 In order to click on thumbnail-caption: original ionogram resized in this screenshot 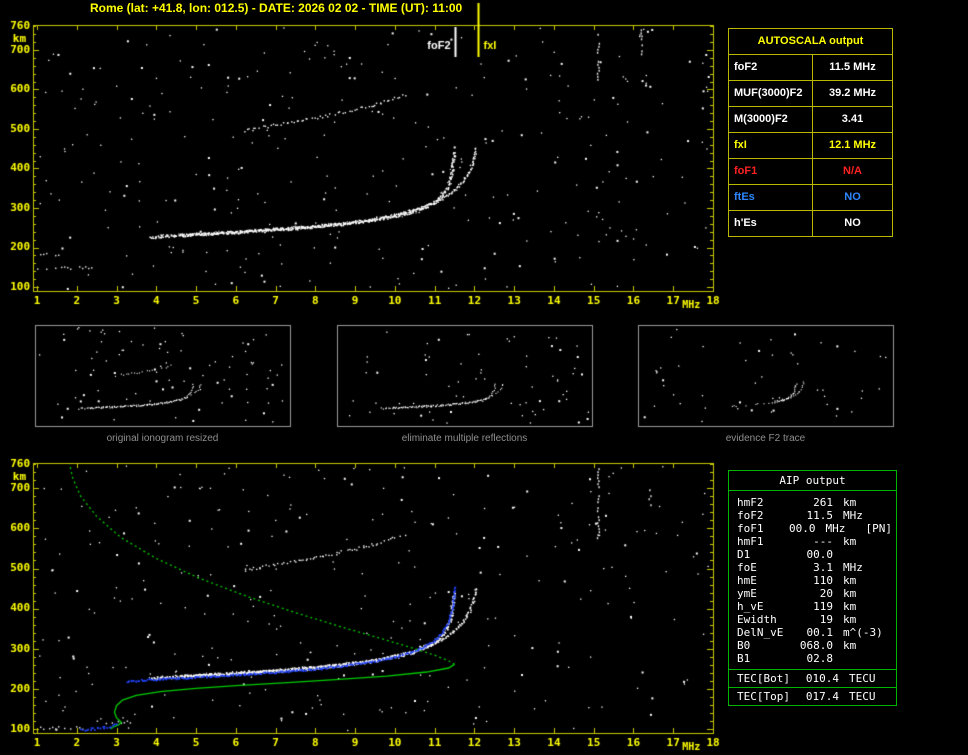, I will do `click(162, 438)`.